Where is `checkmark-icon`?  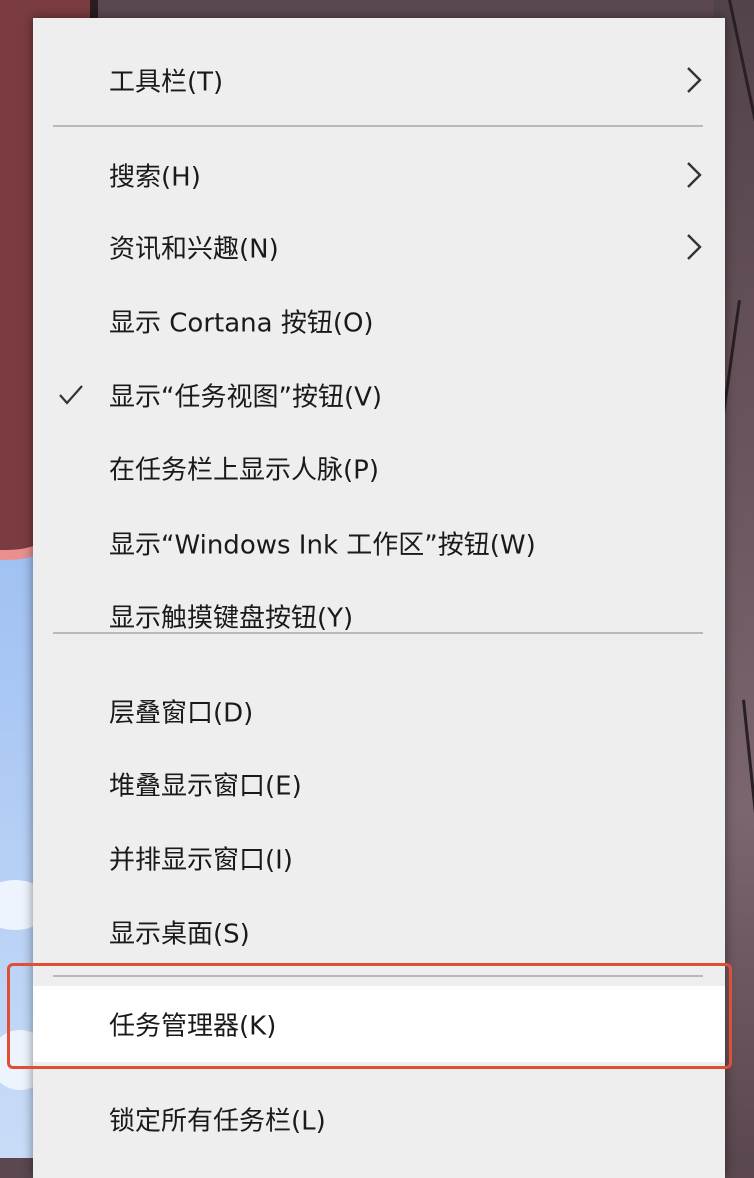
checkmark-icon is located at coordinates (71, 395).